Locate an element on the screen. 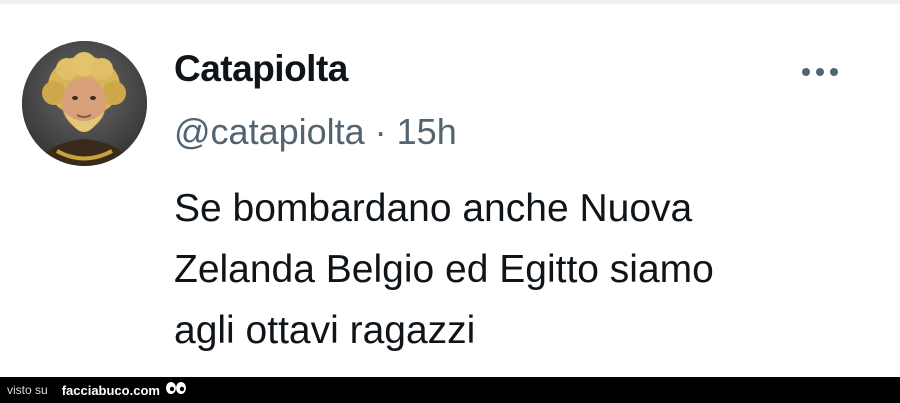 The image size is (900, 403). tweet-meta: @catapiolta · 15h is located at coordinates (315, 132).